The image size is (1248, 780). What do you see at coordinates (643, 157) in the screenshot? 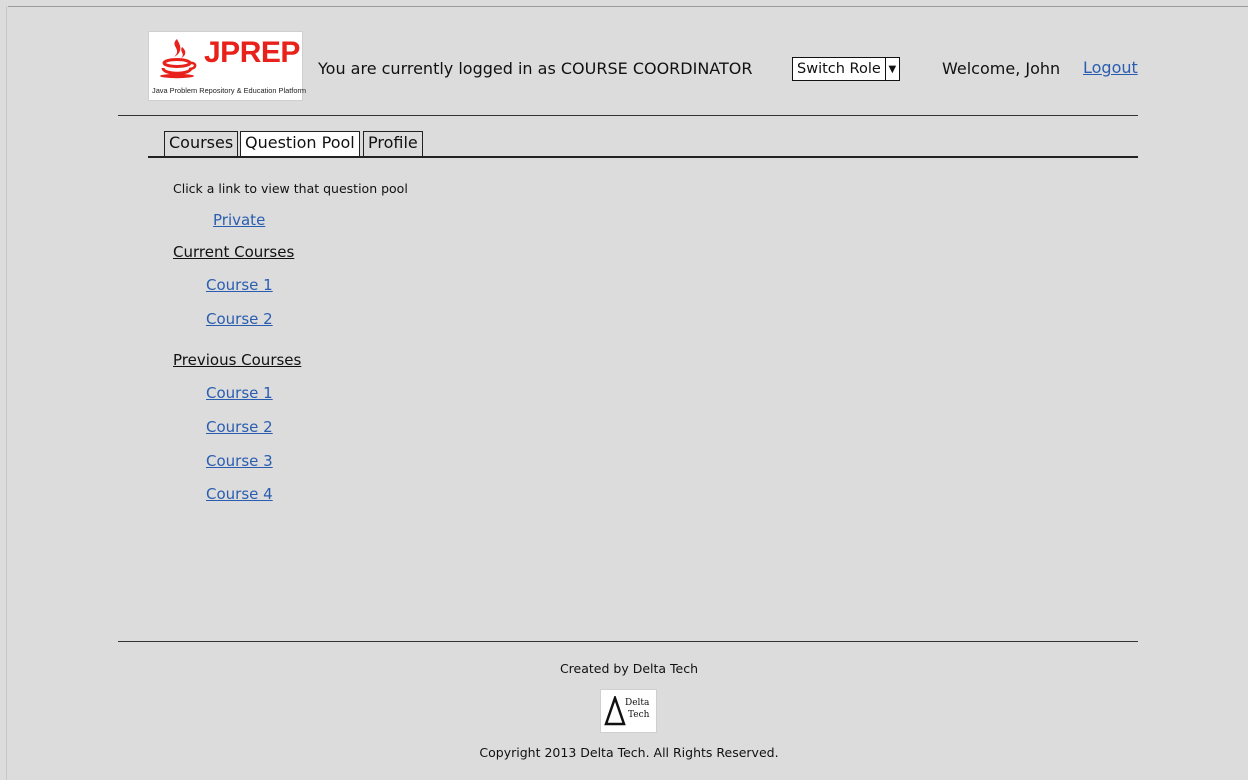
I see `tab-bar-divider` at bounding box center [643, 157].